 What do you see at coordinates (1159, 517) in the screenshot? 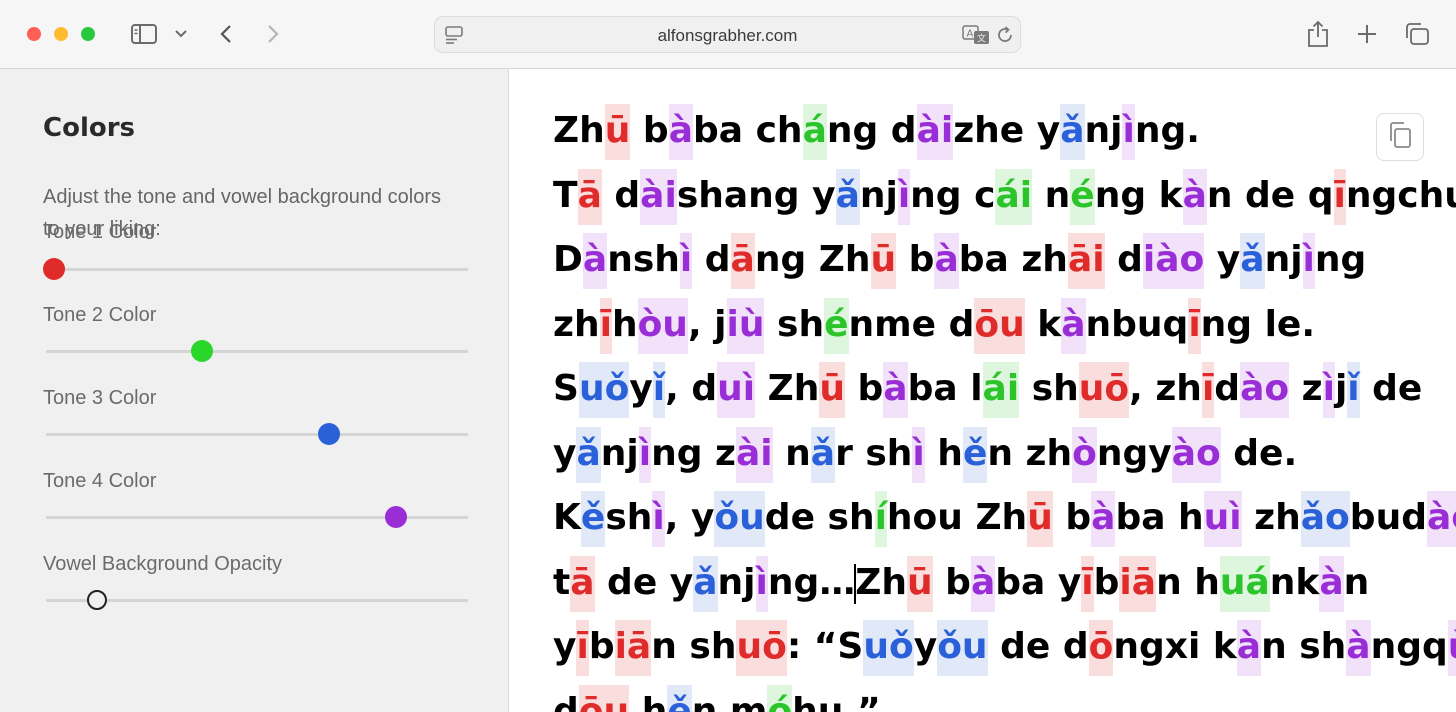
I see `text-segment: ba h` at bounding box center [1159, 517].